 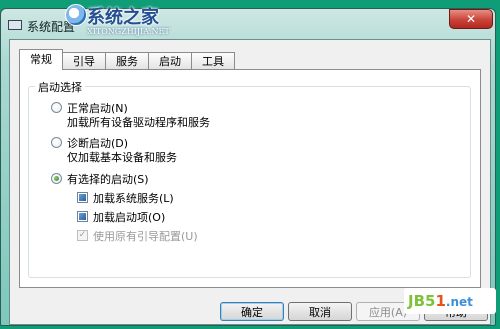 I want to click on tab-boot: 引导, so click(x=84, y=60).